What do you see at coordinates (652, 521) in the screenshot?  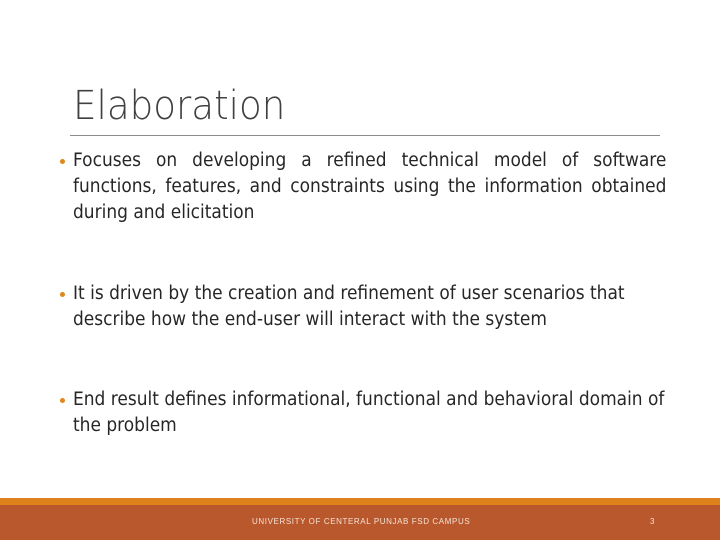 I see `page-number: 3` at bounding box center [652, 521].